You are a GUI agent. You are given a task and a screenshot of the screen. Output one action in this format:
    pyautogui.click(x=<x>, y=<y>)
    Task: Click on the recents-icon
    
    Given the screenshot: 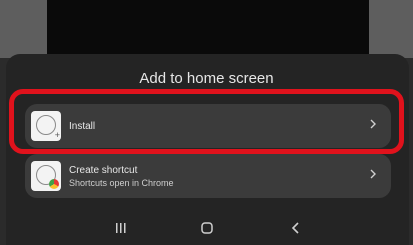 What is the action you would take?
    pyautogui.click(x=121, y=228)
    